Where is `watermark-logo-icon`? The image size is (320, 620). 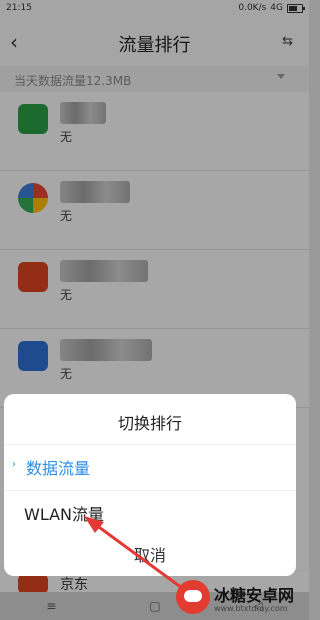
watermark-logo-icon is located at coordinates (193, 597).